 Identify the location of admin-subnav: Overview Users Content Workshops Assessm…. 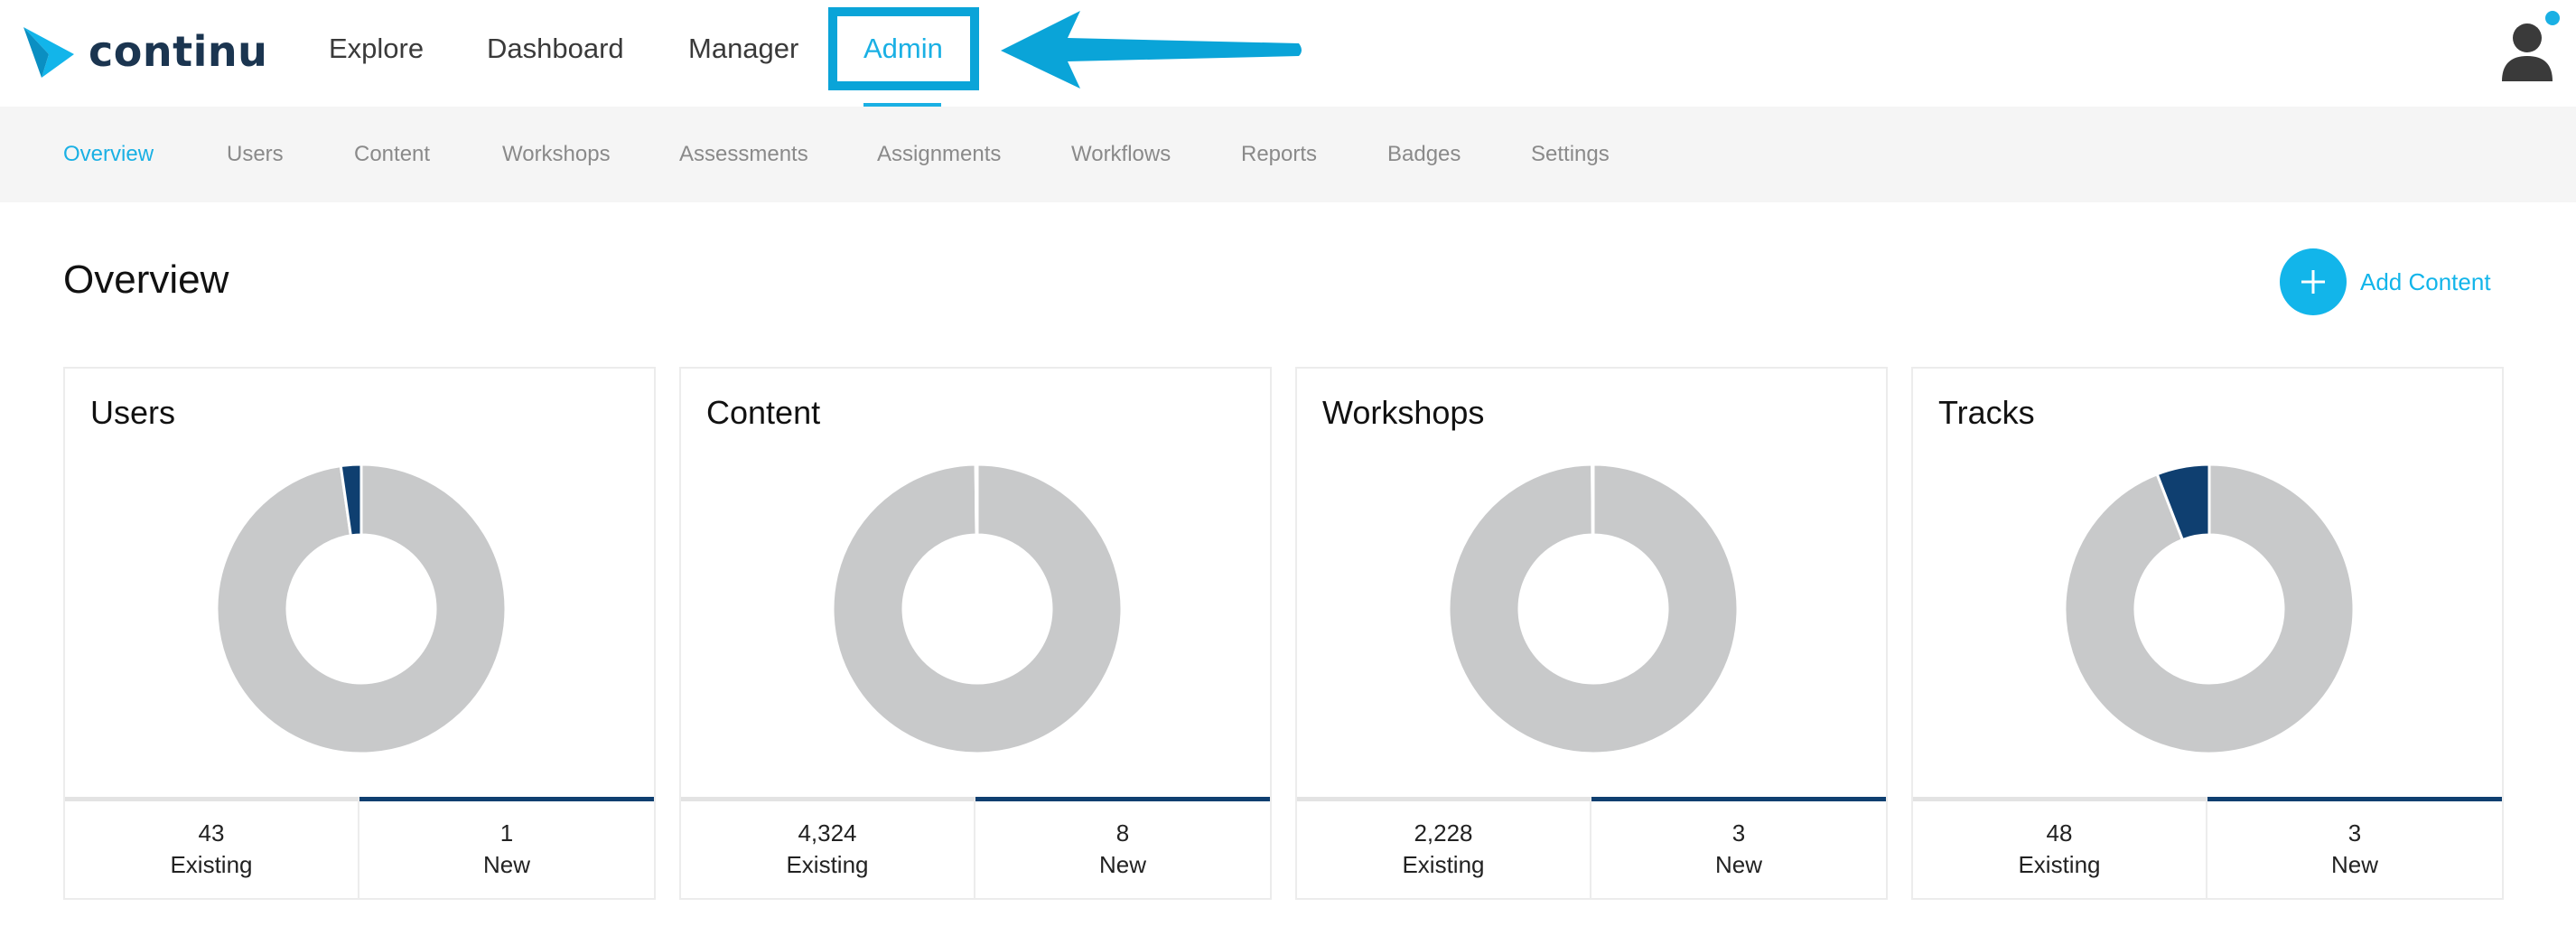
(1288, 154).